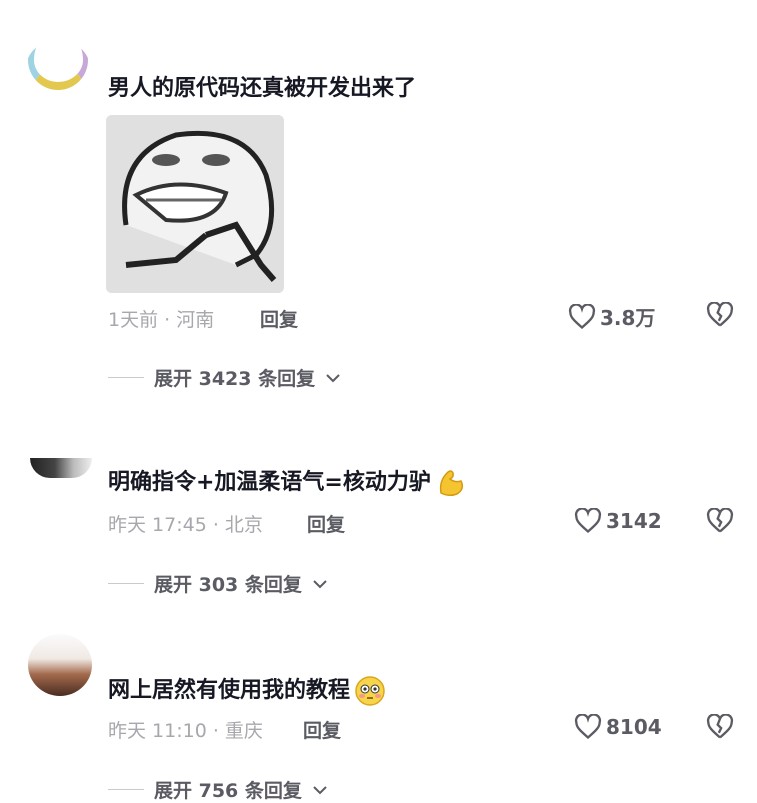  I want to click on like-count: 8104, so click(634, 727).